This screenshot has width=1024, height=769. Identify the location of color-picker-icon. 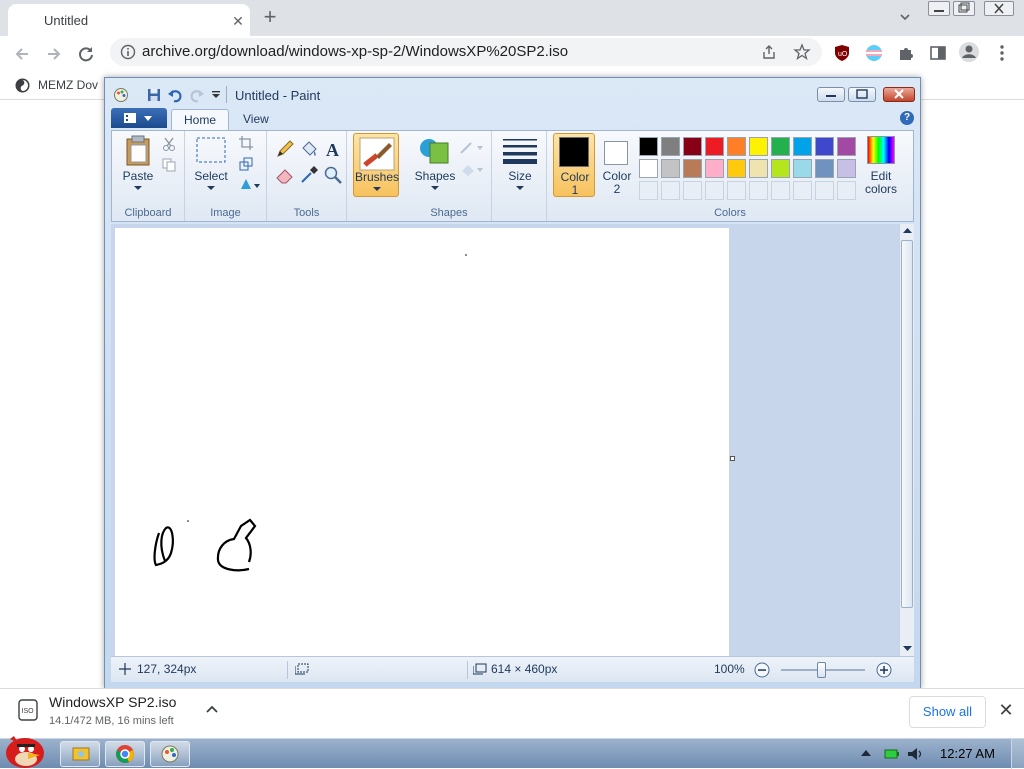
(309, 175).